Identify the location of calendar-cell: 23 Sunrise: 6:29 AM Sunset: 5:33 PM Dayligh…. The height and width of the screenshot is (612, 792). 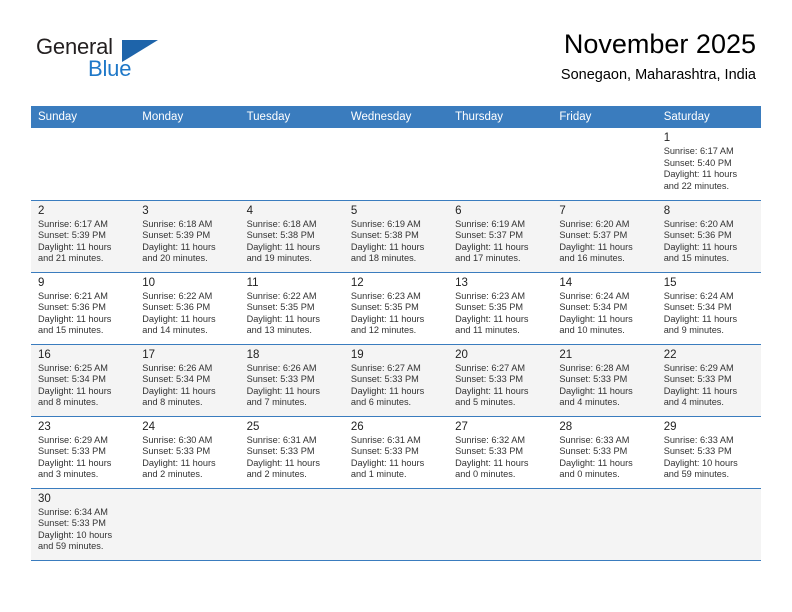
(83, 452).